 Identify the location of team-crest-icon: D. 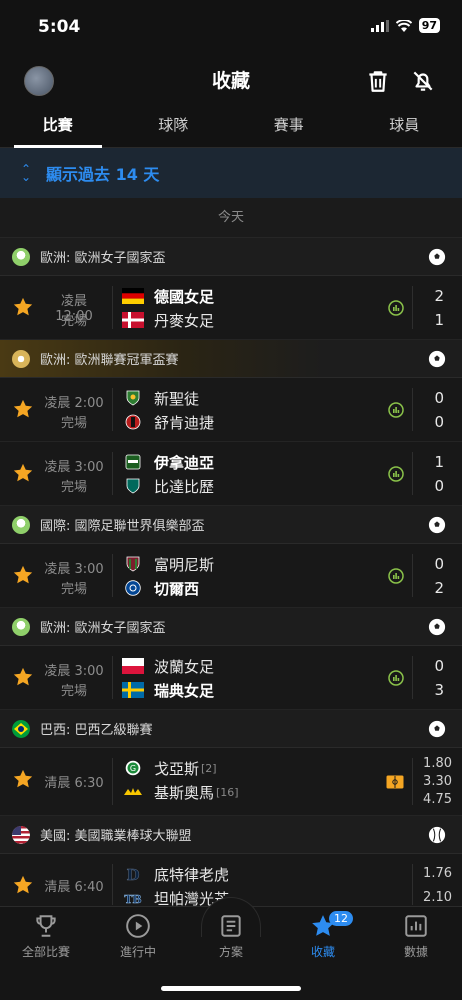
(133, 874).